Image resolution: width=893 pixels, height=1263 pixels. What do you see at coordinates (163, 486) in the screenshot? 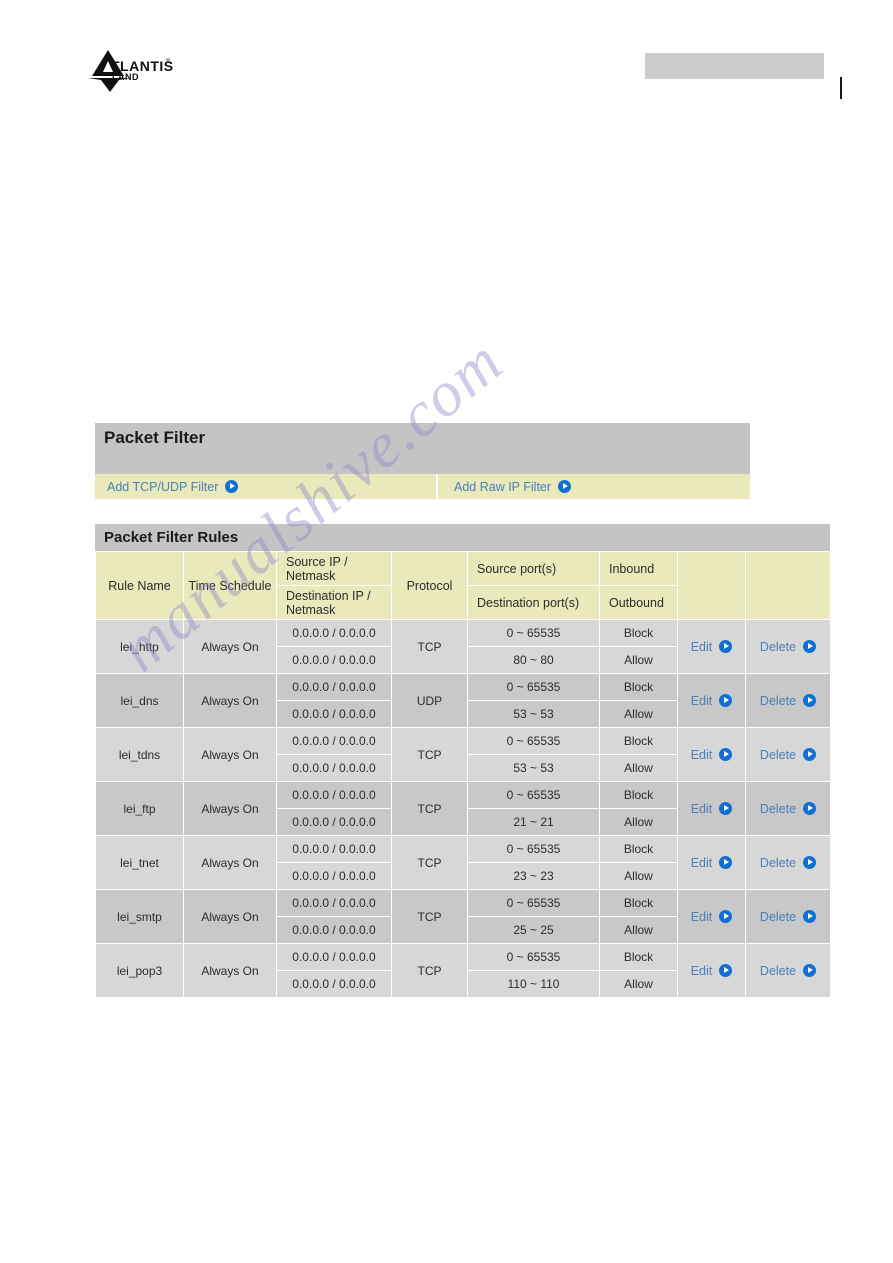
I see `add-tcp-udp-filter-label: Add TCP/UDP Filter` at bounding box center [163, 486].